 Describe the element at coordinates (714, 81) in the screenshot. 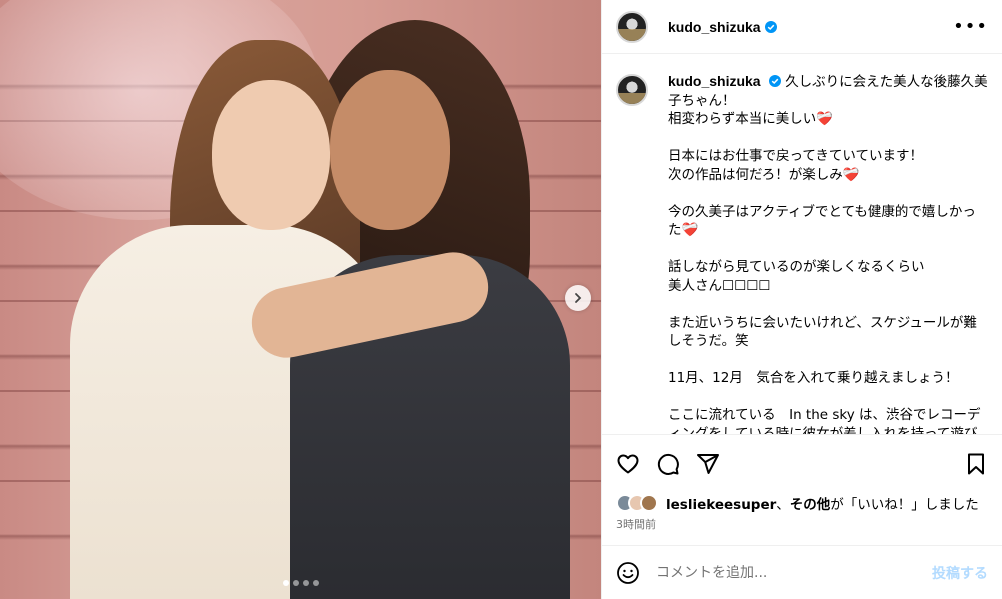

I see `caption-username: kudo_shizuka` at that location.